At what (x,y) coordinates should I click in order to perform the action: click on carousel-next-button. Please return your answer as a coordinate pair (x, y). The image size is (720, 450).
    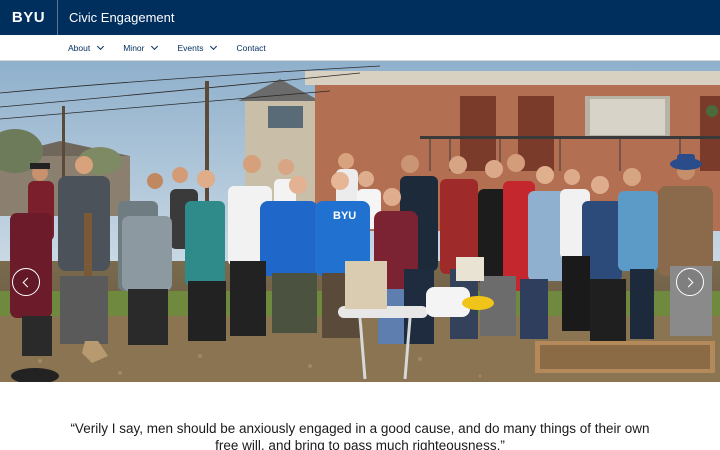
    Looking at the image, I should click on (690, 282).